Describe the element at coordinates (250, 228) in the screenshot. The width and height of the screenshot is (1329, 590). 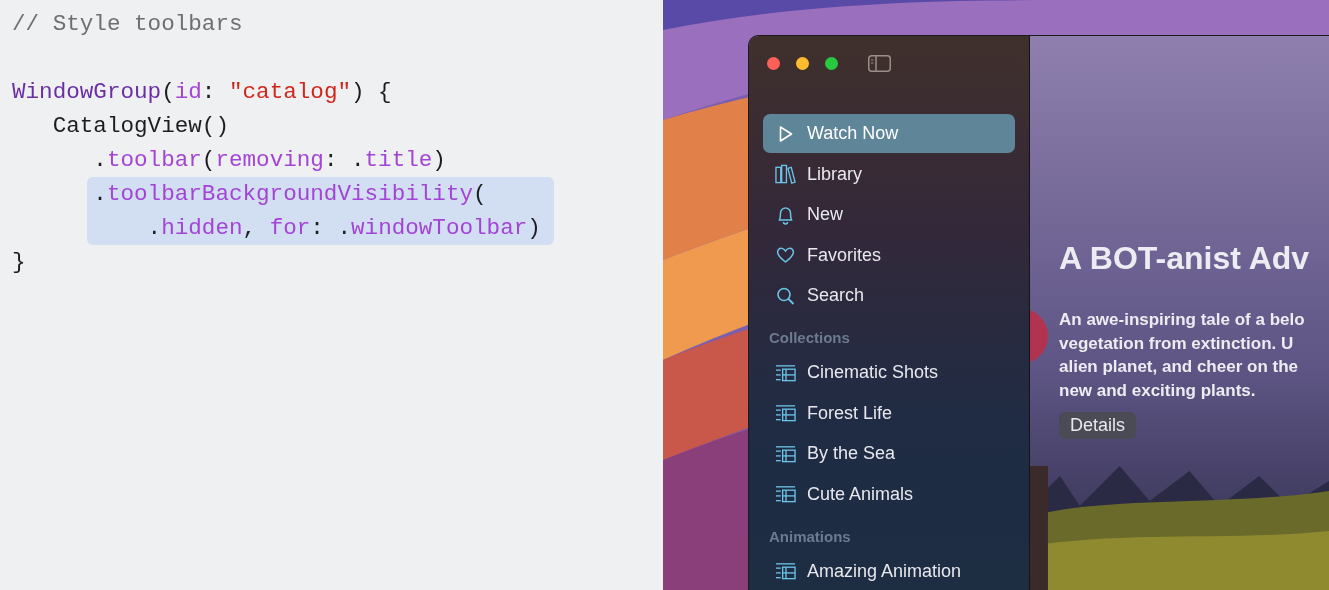
I see `code-token: ,` at that location.